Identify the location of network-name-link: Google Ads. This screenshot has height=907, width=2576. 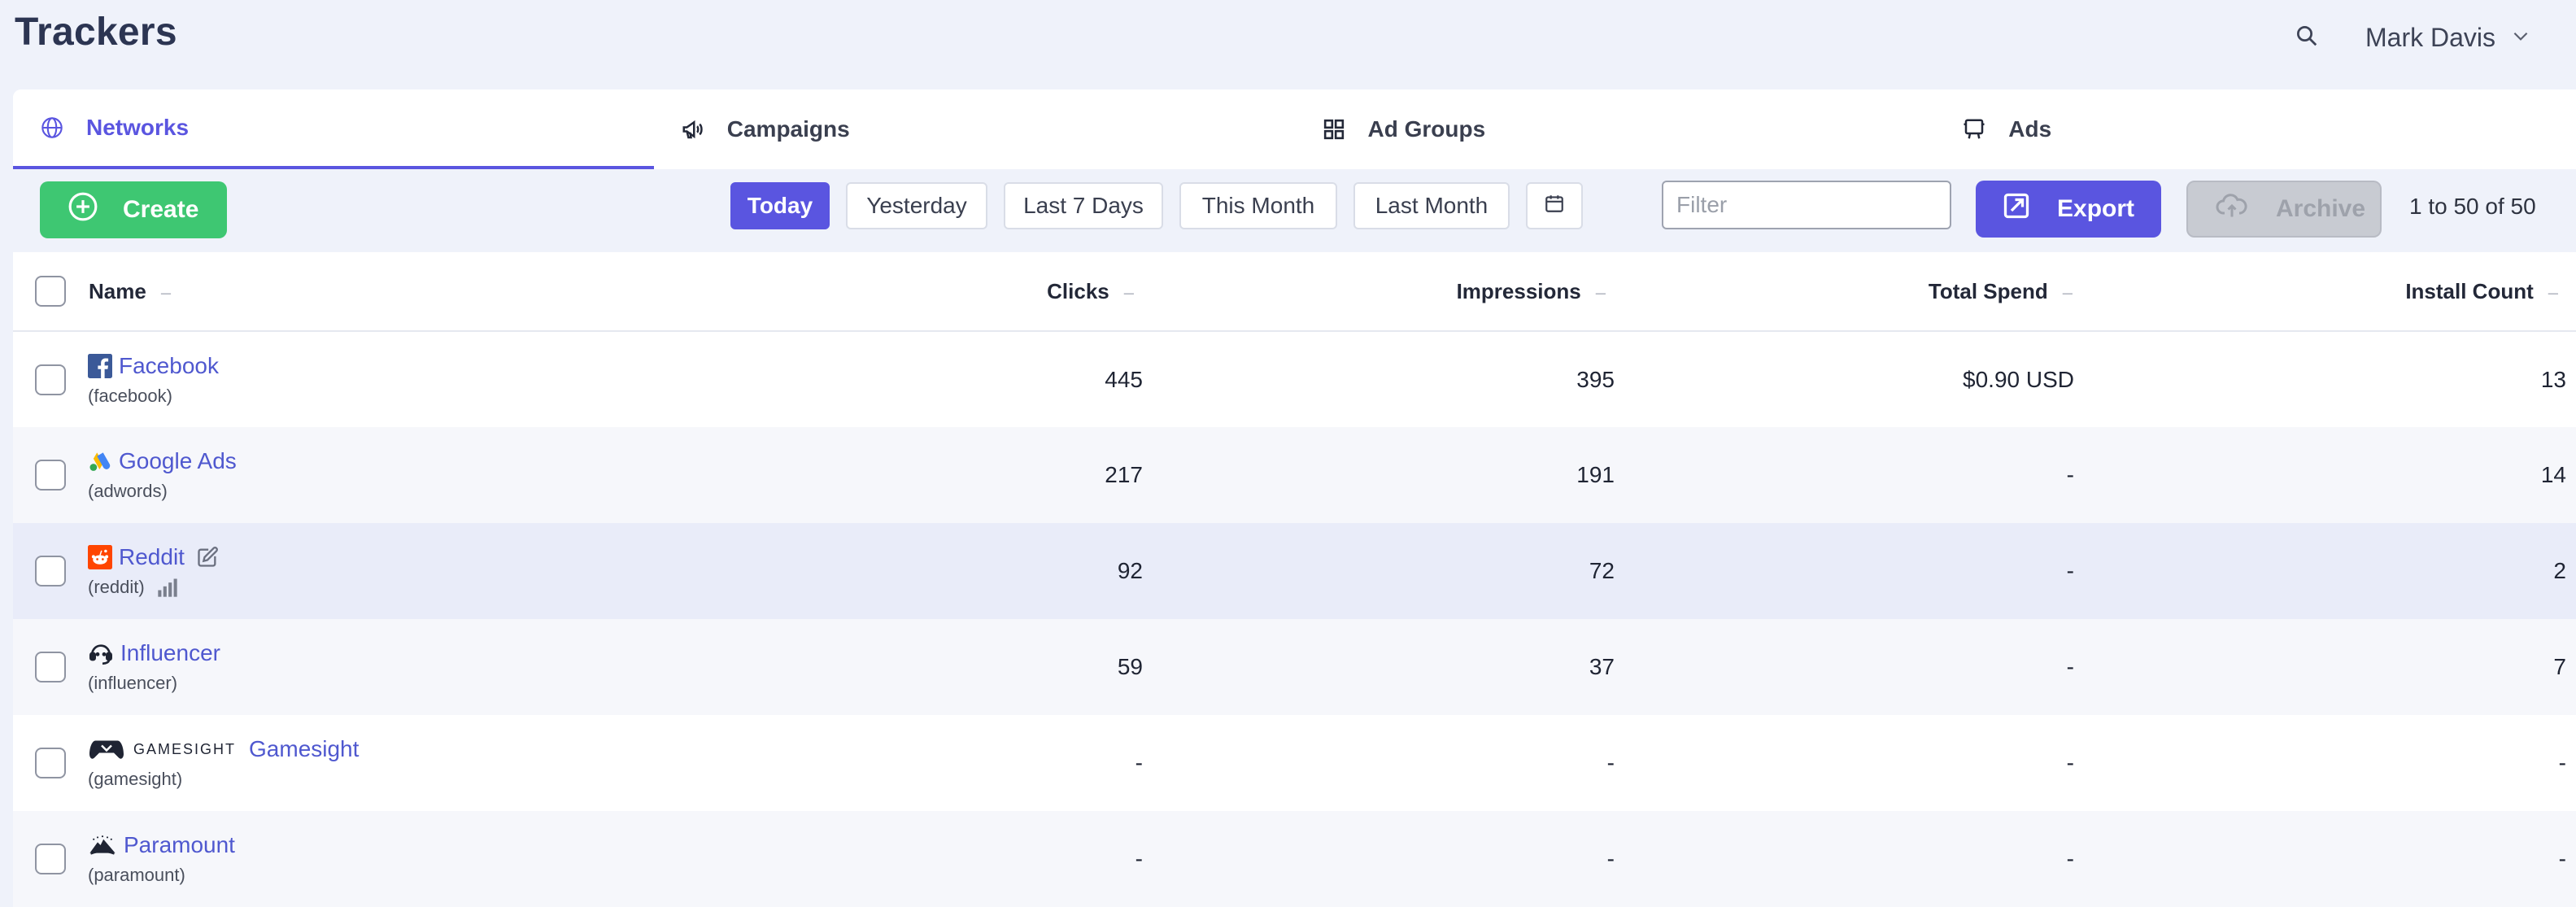
(178, 461).